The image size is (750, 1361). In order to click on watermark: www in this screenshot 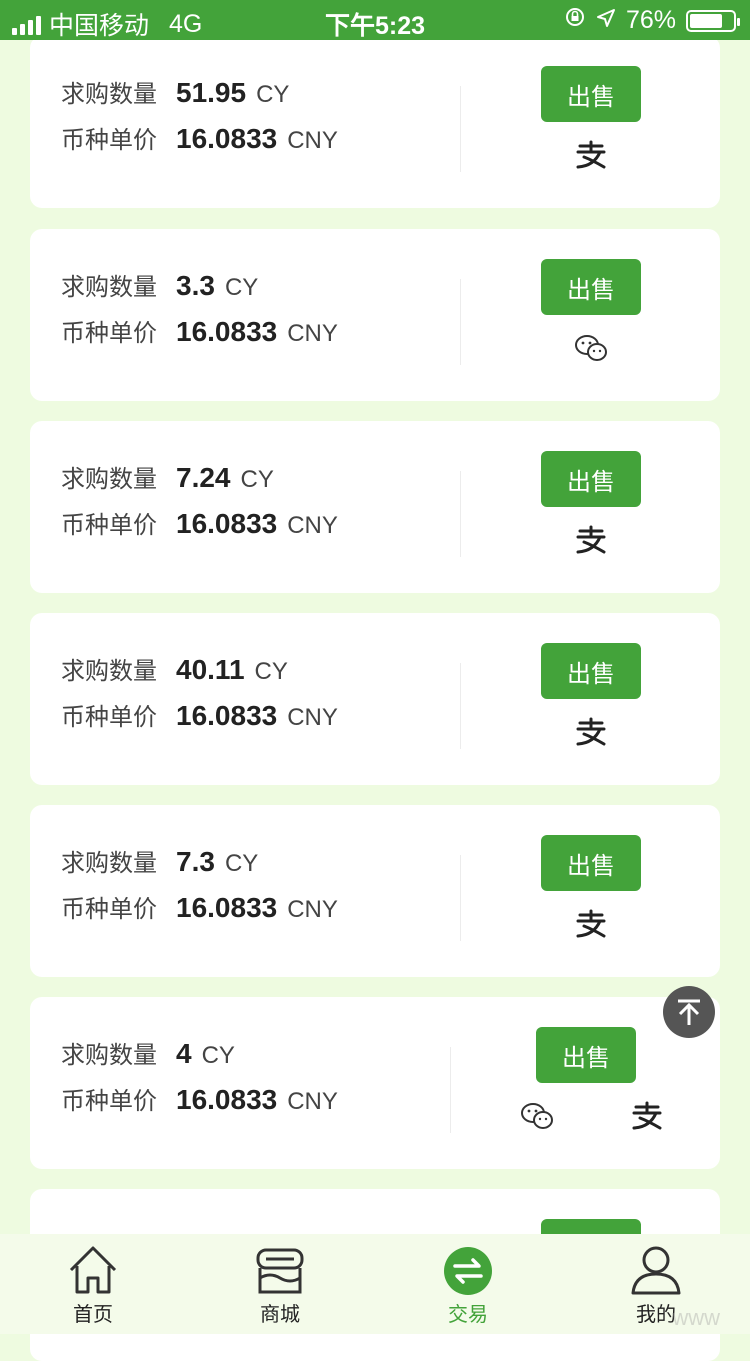, I will do `click(696, 1317)`.